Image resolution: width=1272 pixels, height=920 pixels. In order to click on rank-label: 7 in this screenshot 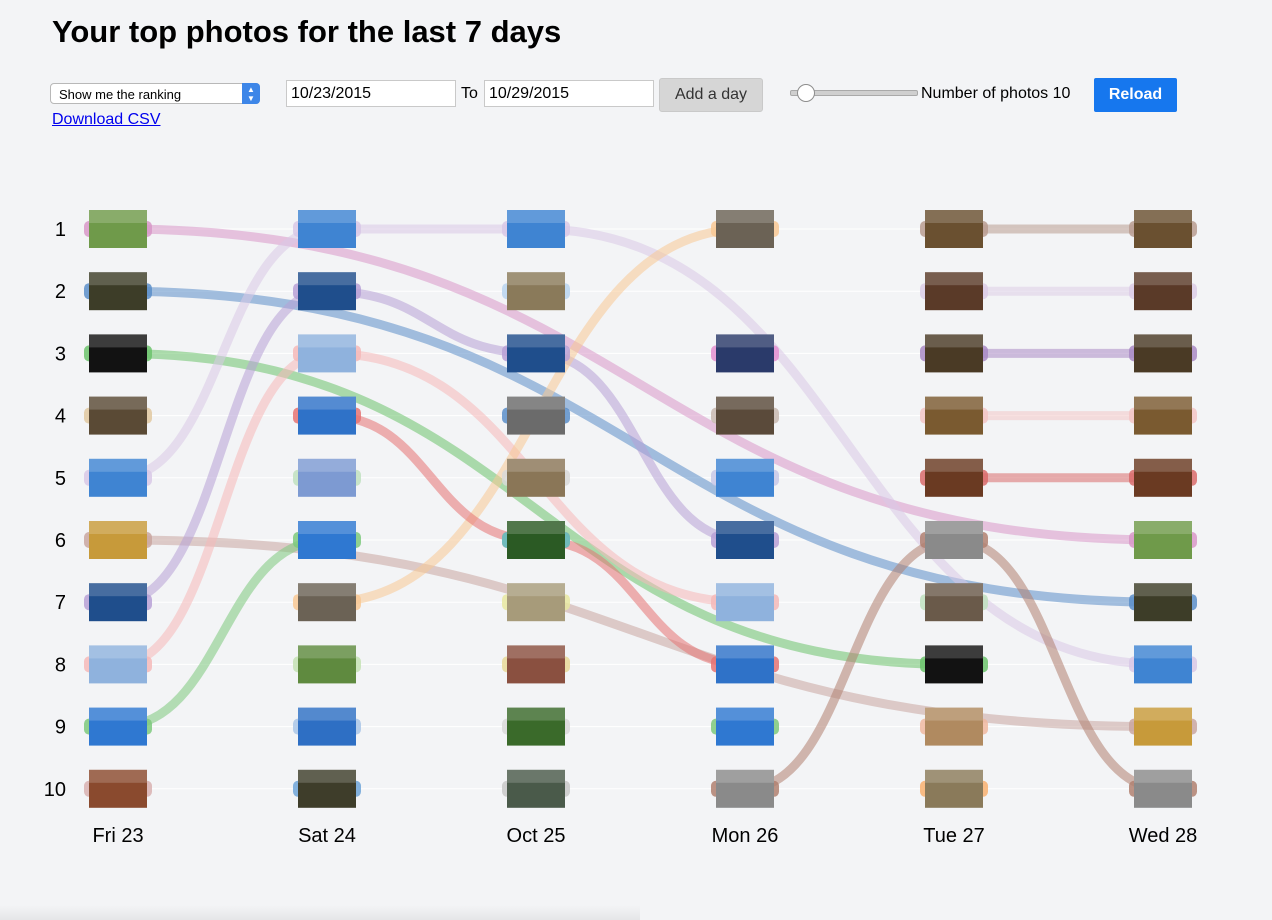, I will do `click(60, 603)`.